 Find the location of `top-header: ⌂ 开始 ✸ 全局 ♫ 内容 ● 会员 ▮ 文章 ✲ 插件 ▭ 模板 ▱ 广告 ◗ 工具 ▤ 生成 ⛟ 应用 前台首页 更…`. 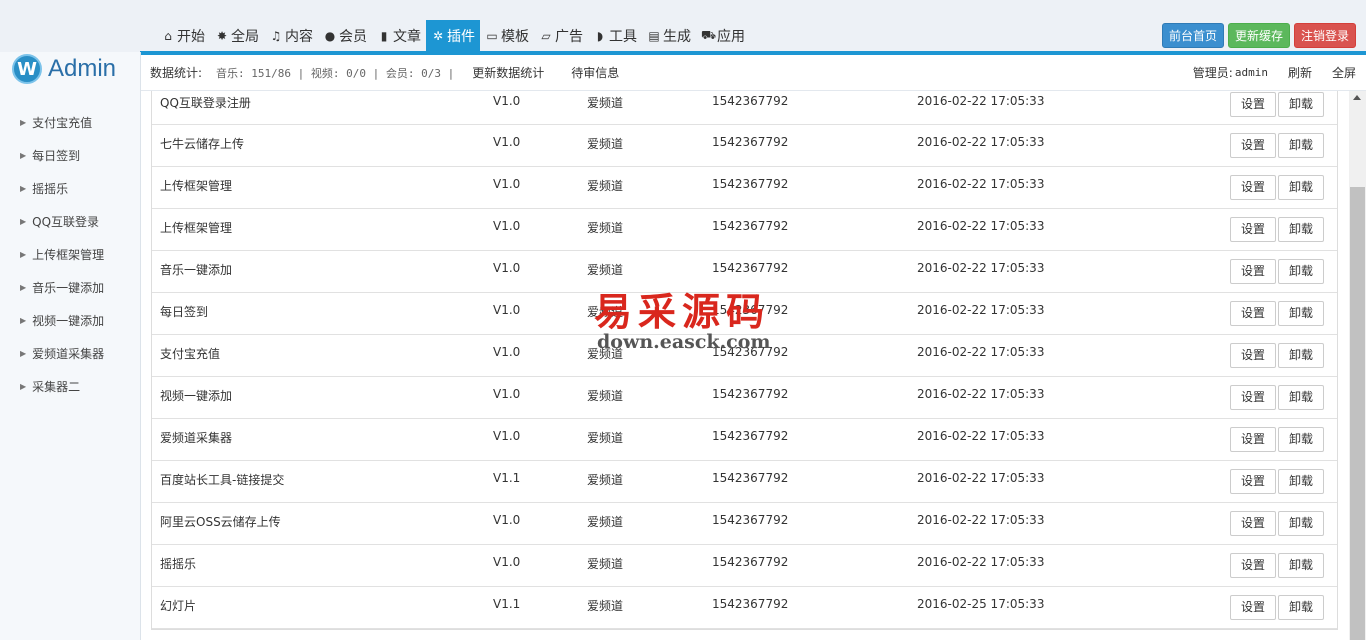

top-header: ⌂ 开始 ✸ 全局 ♫ 内容 ● 会员 ▮ 文章 ✲ 插件 ▭ 模板 ▱ 广告 ◗ 工具 ▤ 生成 ⛟ 应用 前台首页 更… is located at coordinates (683, 26).